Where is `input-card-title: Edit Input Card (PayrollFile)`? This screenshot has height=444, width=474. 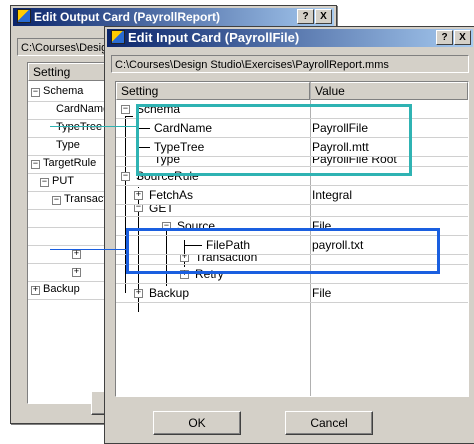
input-card-title: Edit Input Card (PayrollFile) is located at coordinates (214, 37).